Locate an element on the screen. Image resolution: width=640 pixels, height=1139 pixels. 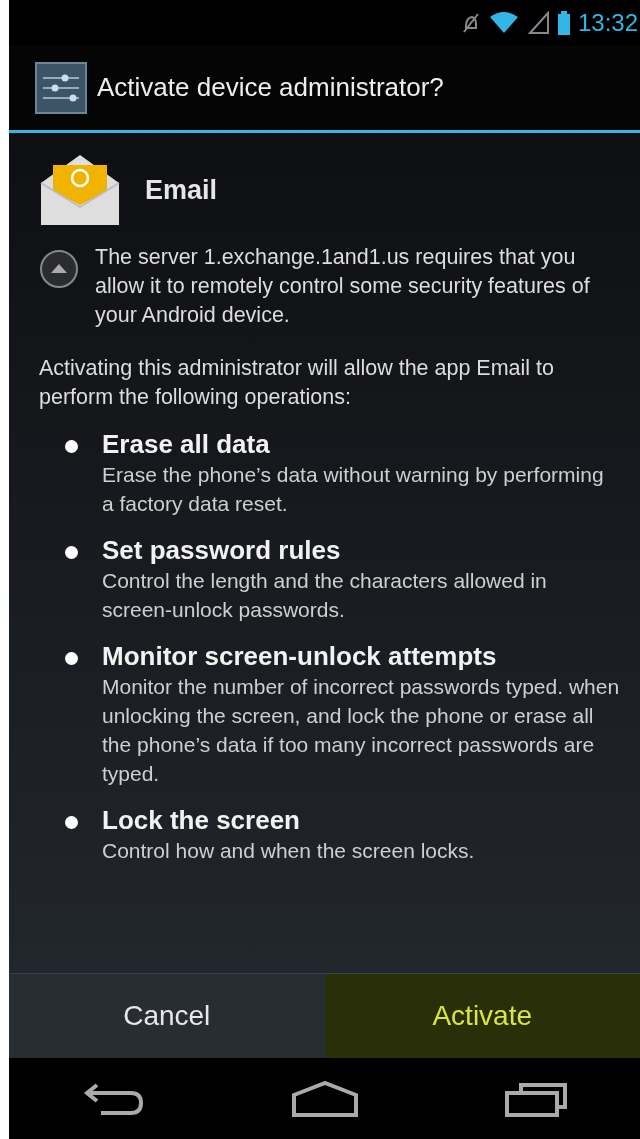
policy-description: Control how and when the screen locks. is located at coordinates (288, 851).